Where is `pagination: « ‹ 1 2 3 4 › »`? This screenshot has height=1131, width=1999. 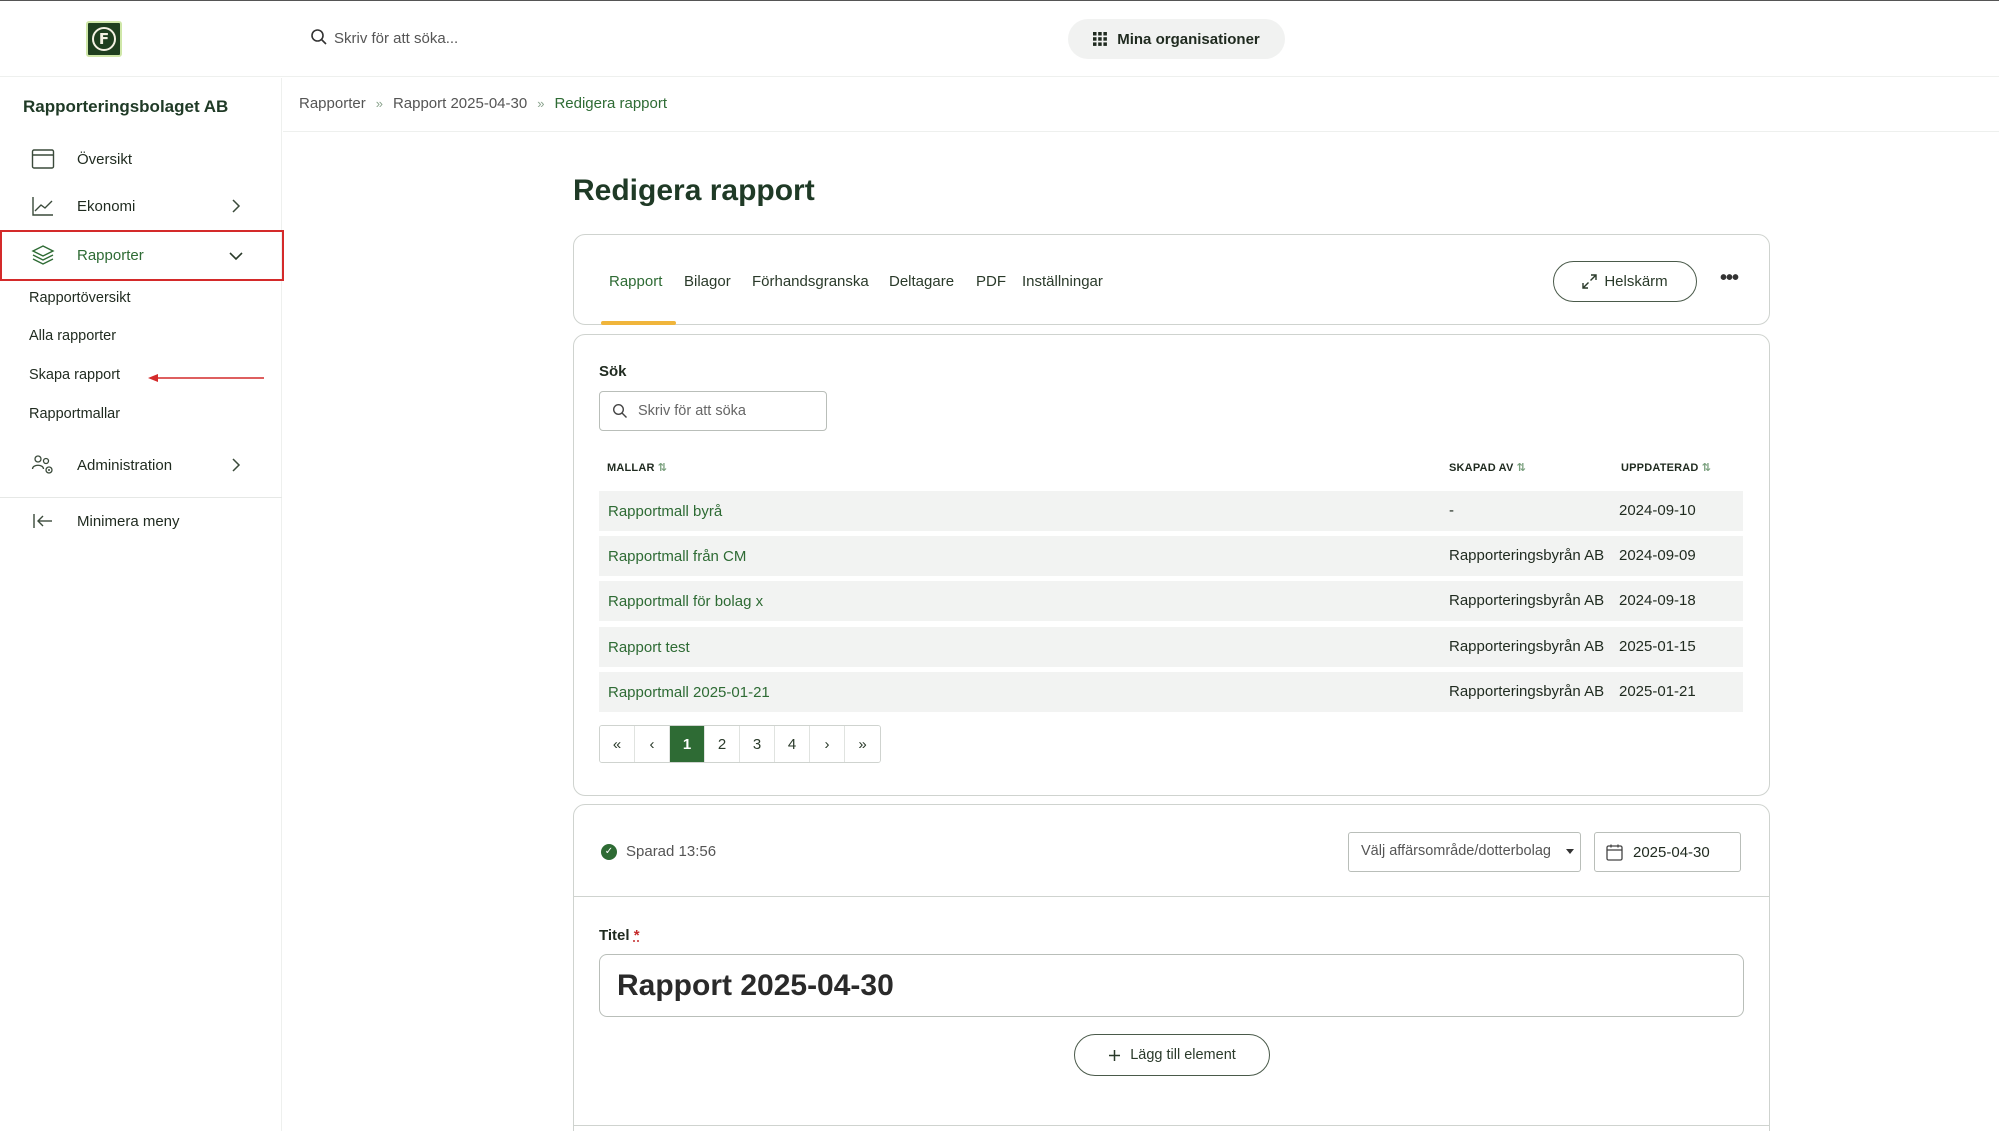
pagination: « ‹ 1 2 3 4 › » is located at coordinates (740, 744).